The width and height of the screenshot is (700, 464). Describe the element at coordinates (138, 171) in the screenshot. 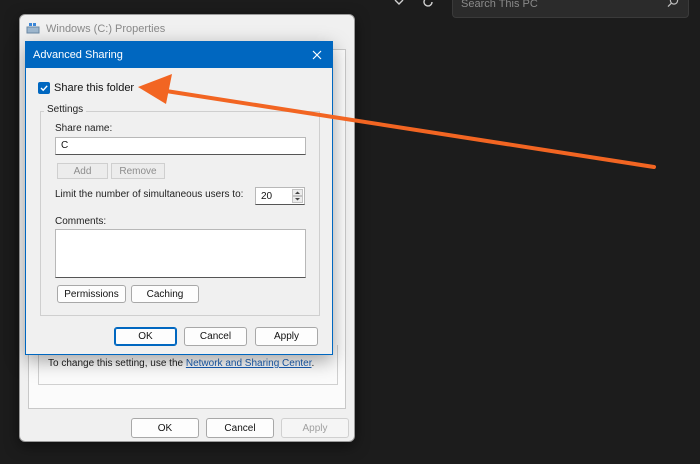

I see `remove-button: Remove` at that location.